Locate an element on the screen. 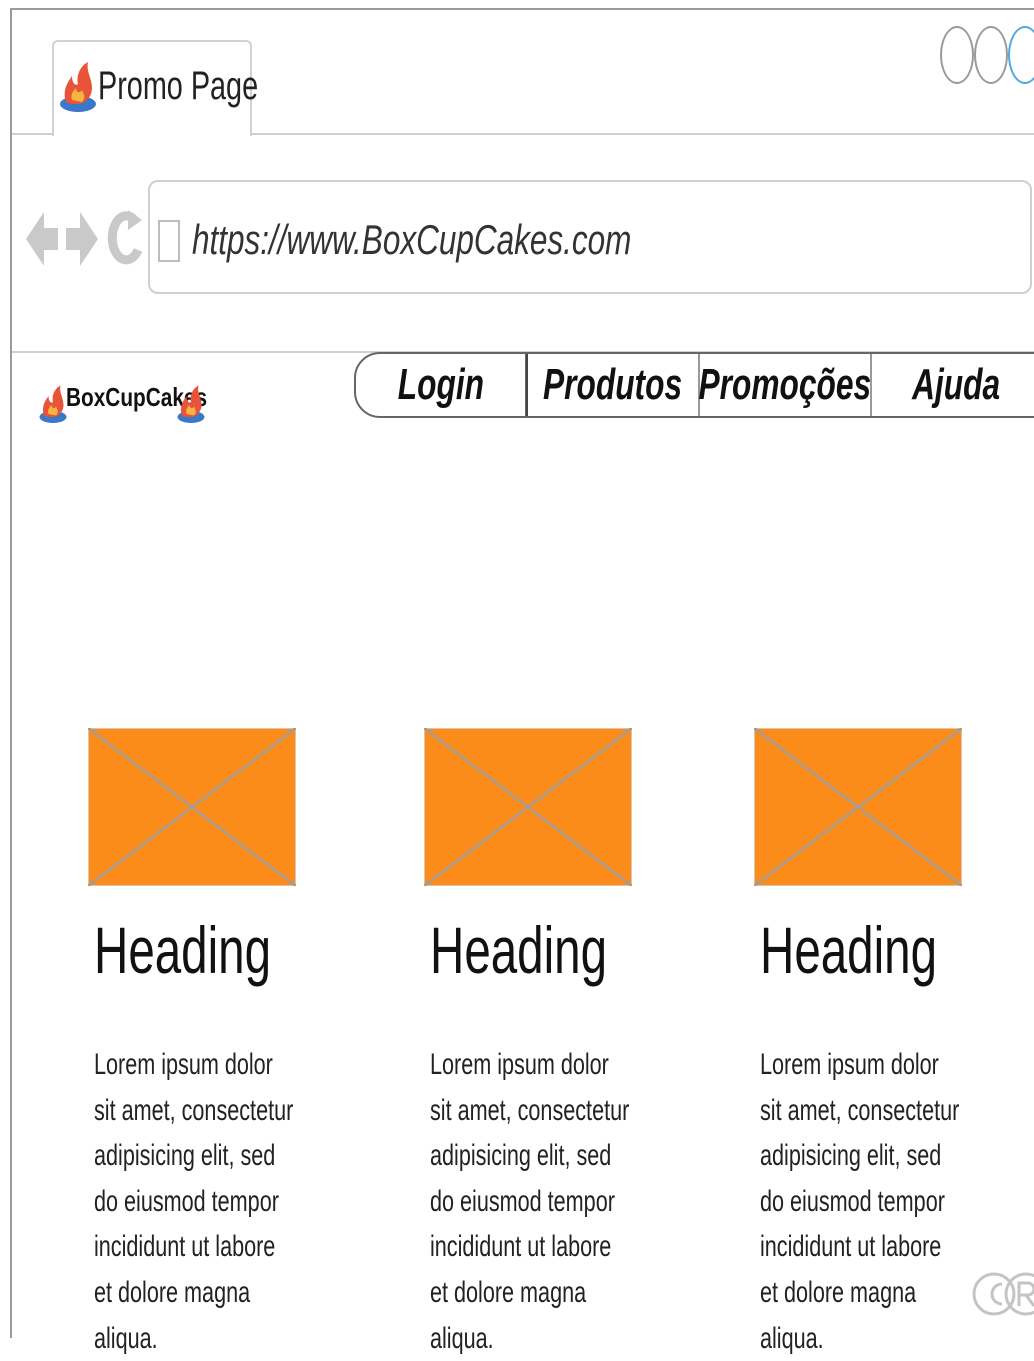  main-nav: Login Produtos Promoções Ajuda is located at coordinates (694, 385).